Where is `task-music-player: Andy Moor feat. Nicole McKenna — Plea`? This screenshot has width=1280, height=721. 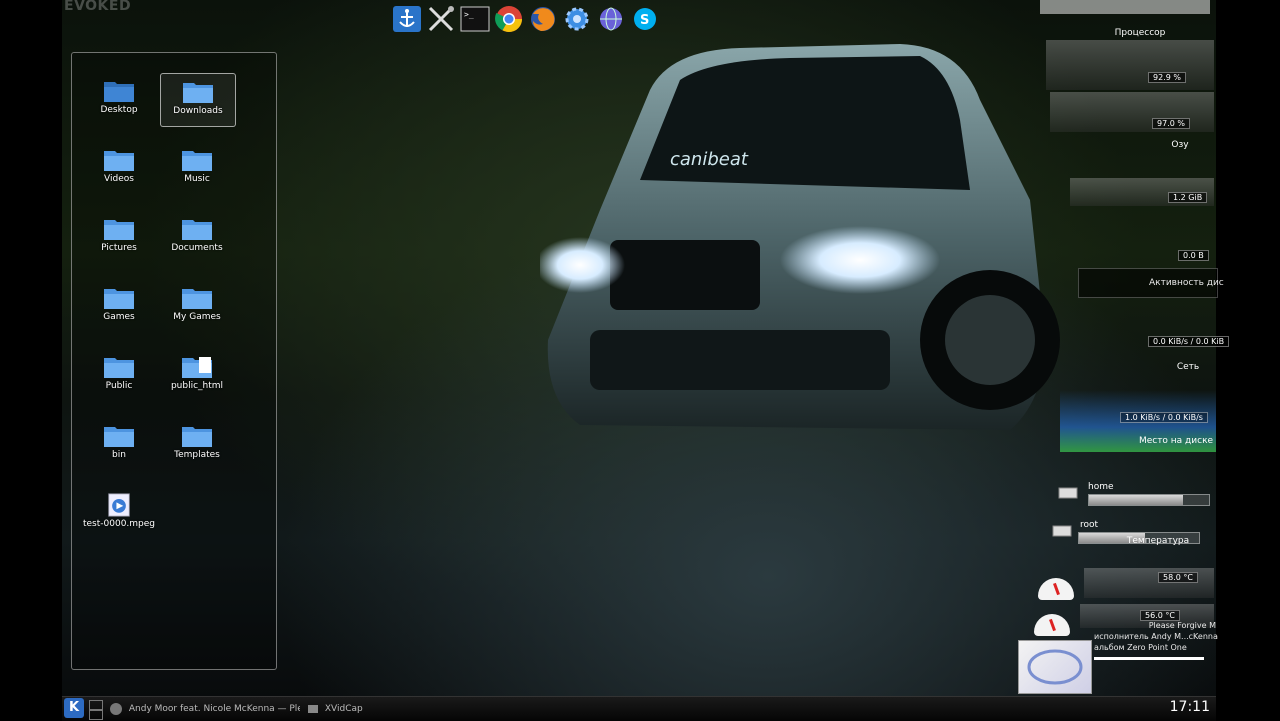 task-music-player: Andy Moor feat. Nicole McKenna — Plea is located at coordinates (205, 709).